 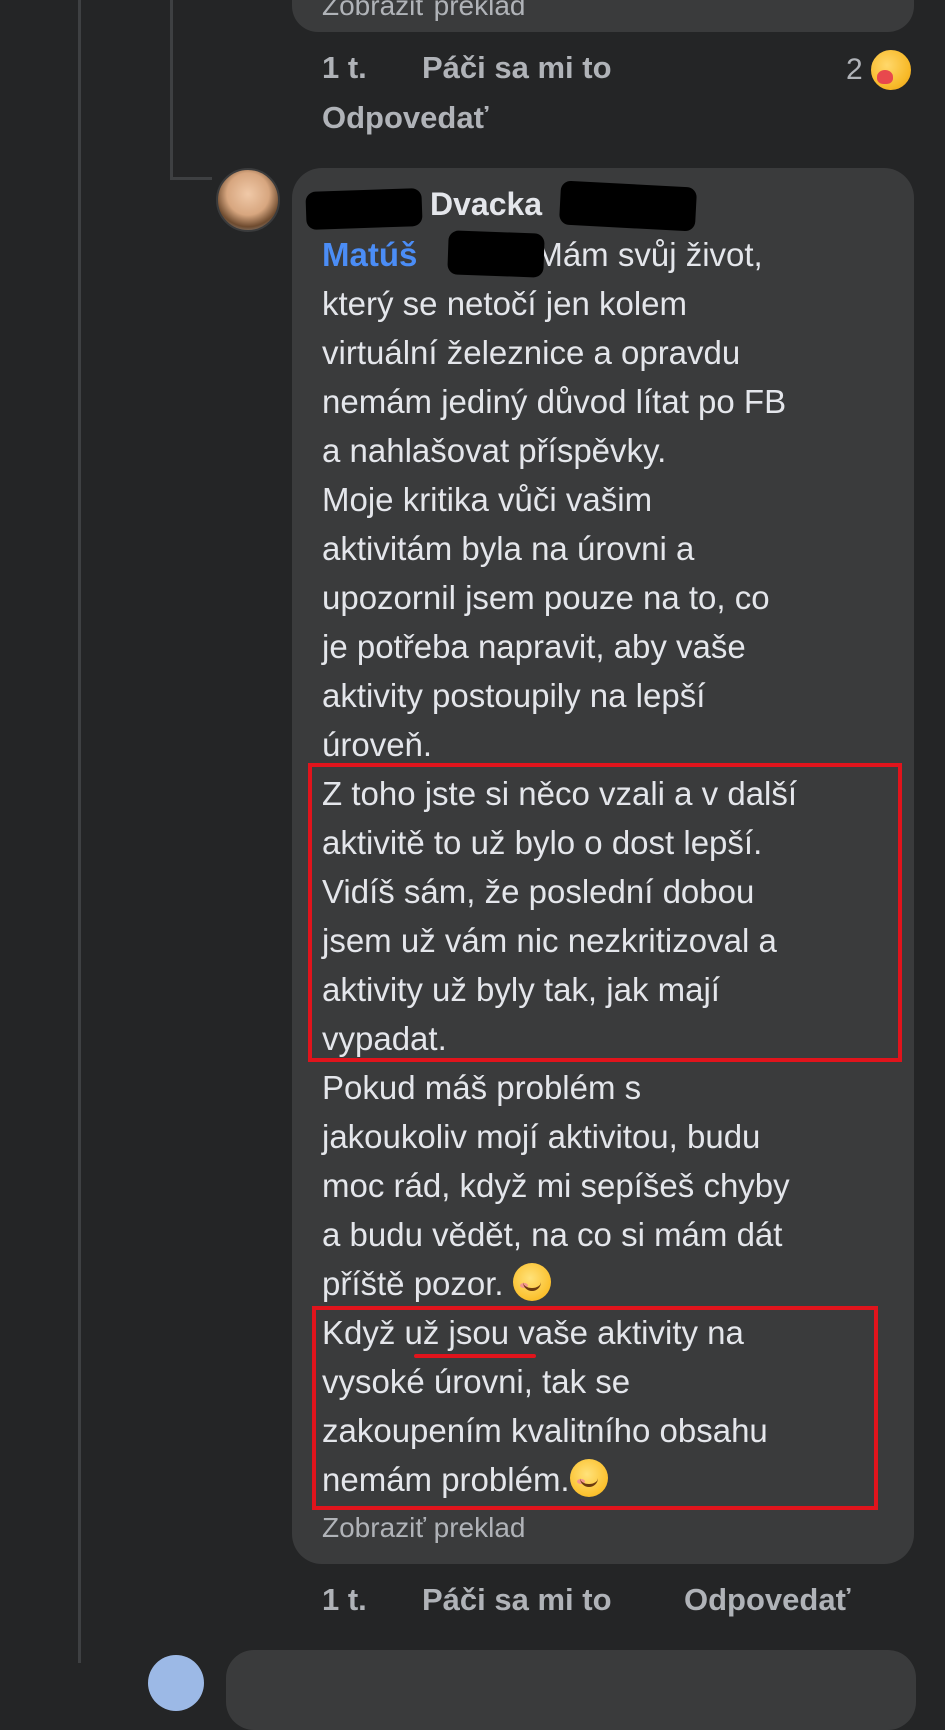 What do you see at coordinates (191, 178) in the screenshot?
I see `reply-connector-line-horizontal` at bounding box center [191, 178].